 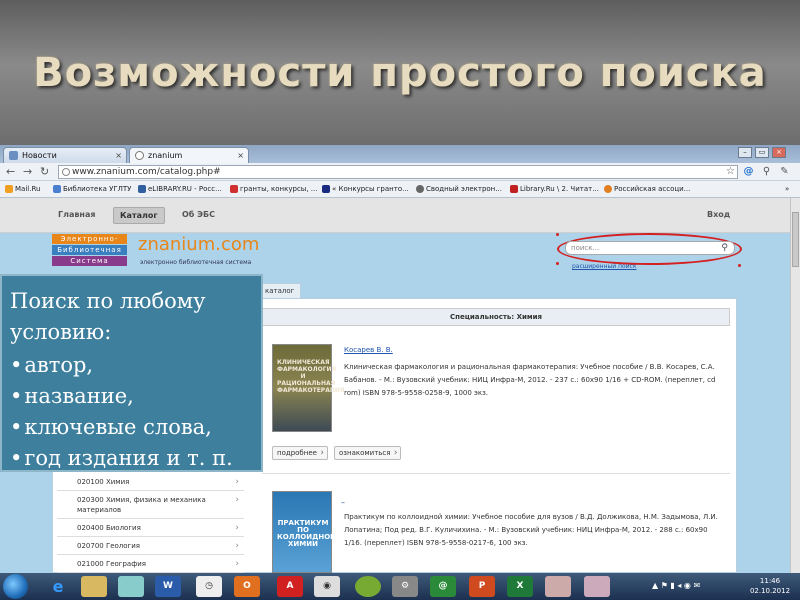 What do you see at coordinates (770, 586) in the screenshot?
I see `clock: 11:46 02.10.2012` at bounding box center [770, 586].